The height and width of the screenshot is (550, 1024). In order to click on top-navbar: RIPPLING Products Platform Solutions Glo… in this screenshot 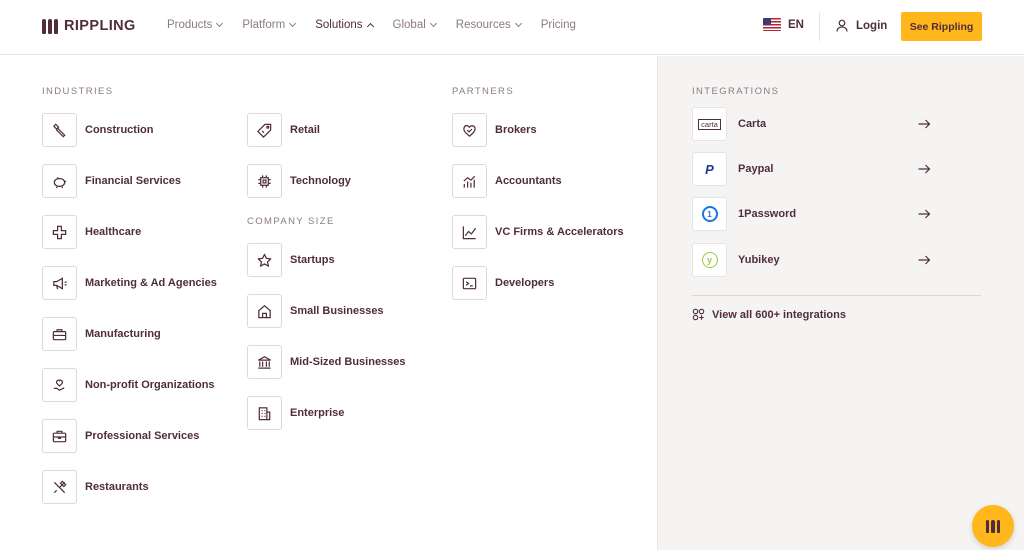, I will do `click(512, 27)`.